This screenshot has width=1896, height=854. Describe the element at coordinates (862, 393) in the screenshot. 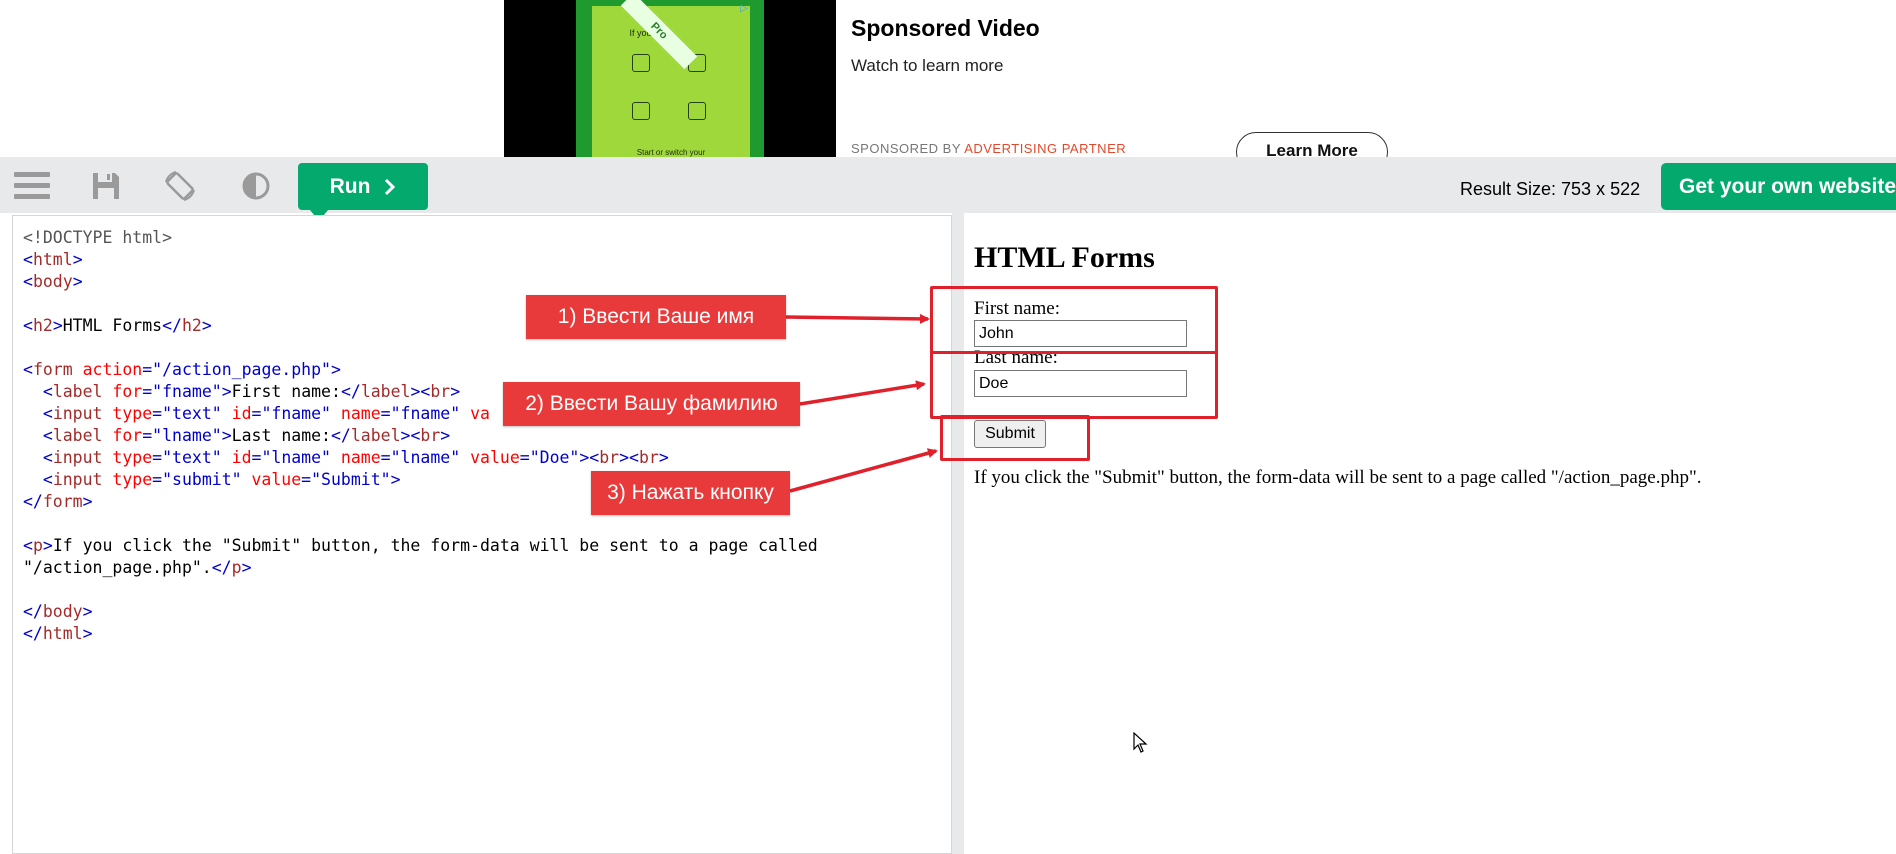

I see `arrow-step2` at that location.